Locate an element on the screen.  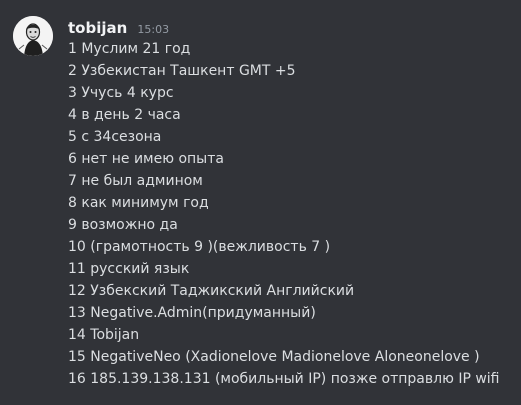
message-line: 10 (грамотность 9 )(вежливость 7 ) is located at coordinates (199, 247).